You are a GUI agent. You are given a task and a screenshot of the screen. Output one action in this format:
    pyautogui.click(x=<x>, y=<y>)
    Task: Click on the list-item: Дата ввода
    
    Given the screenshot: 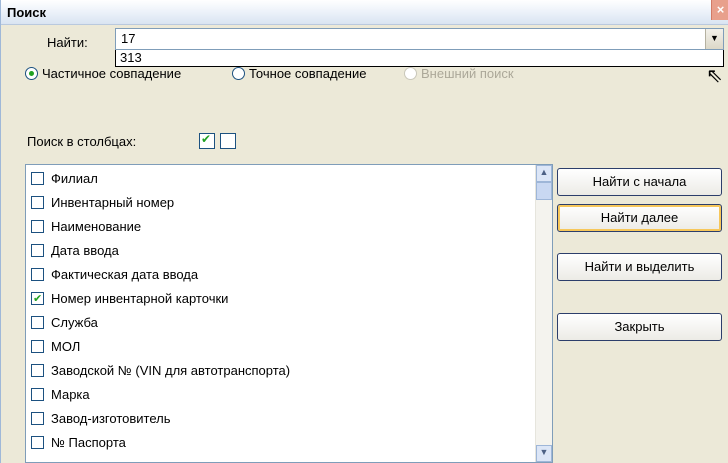 What is the action you would take?
    pyautogui.click(x=75, y=250)
    